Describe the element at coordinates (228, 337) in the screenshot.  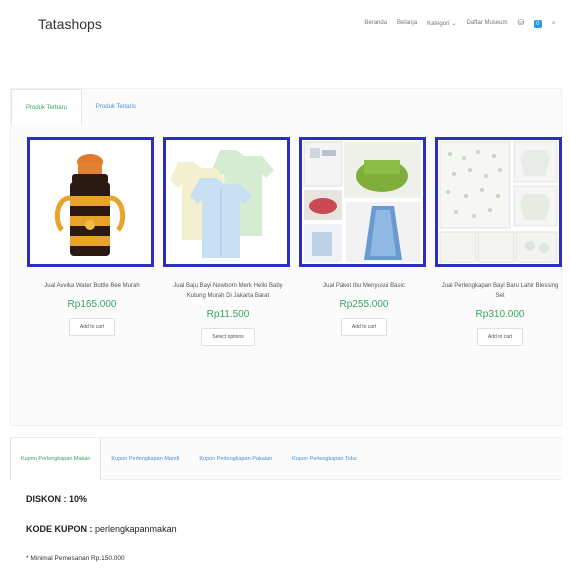
I see `select-options-button: Select options` at that location.